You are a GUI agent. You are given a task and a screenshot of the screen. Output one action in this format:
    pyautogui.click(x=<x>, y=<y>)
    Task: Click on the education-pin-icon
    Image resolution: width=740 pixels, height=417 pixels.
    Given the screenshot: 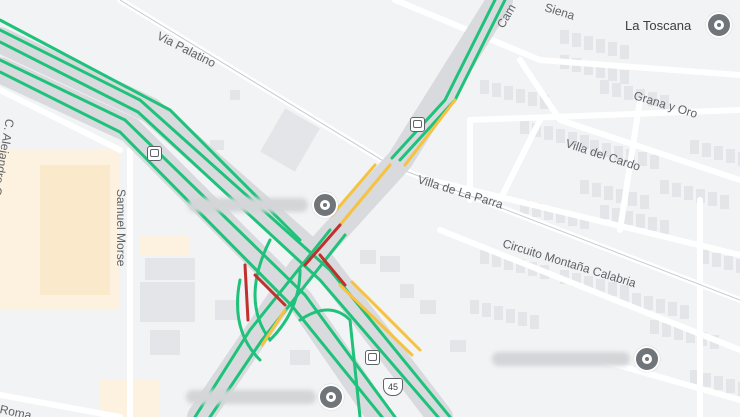 What is the action you would take?
    pyautogui.click(x=325, y=205)
    